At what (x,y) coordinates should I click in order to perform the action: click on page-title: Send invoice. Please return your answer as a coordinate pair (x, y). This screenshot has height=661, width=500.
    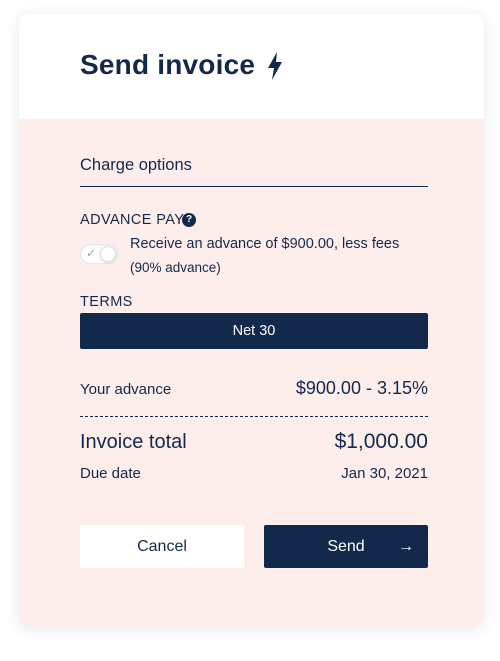
    Looking at the image, I should click on (168, 64).